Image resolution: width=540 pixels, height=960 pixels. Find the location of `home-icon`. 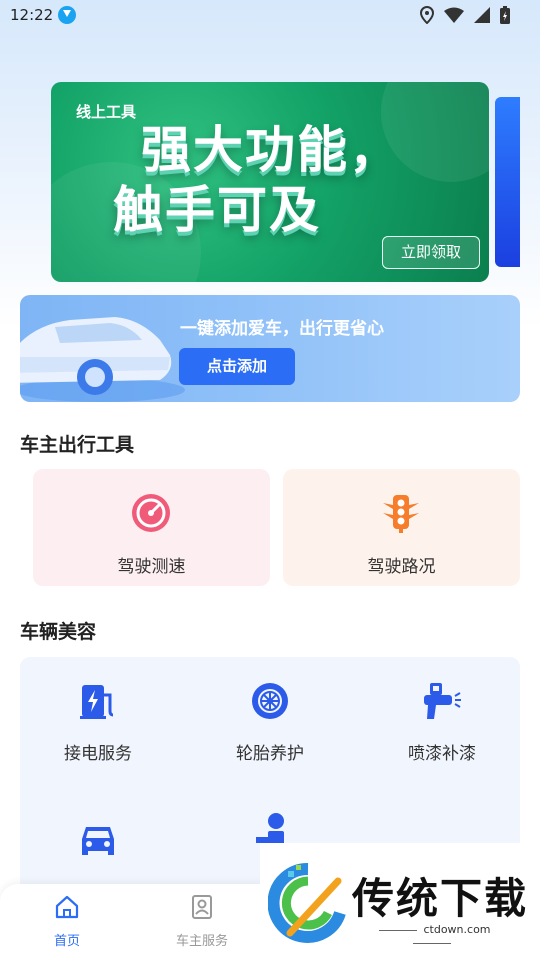

home-icon is located at coordinates (67, 907).